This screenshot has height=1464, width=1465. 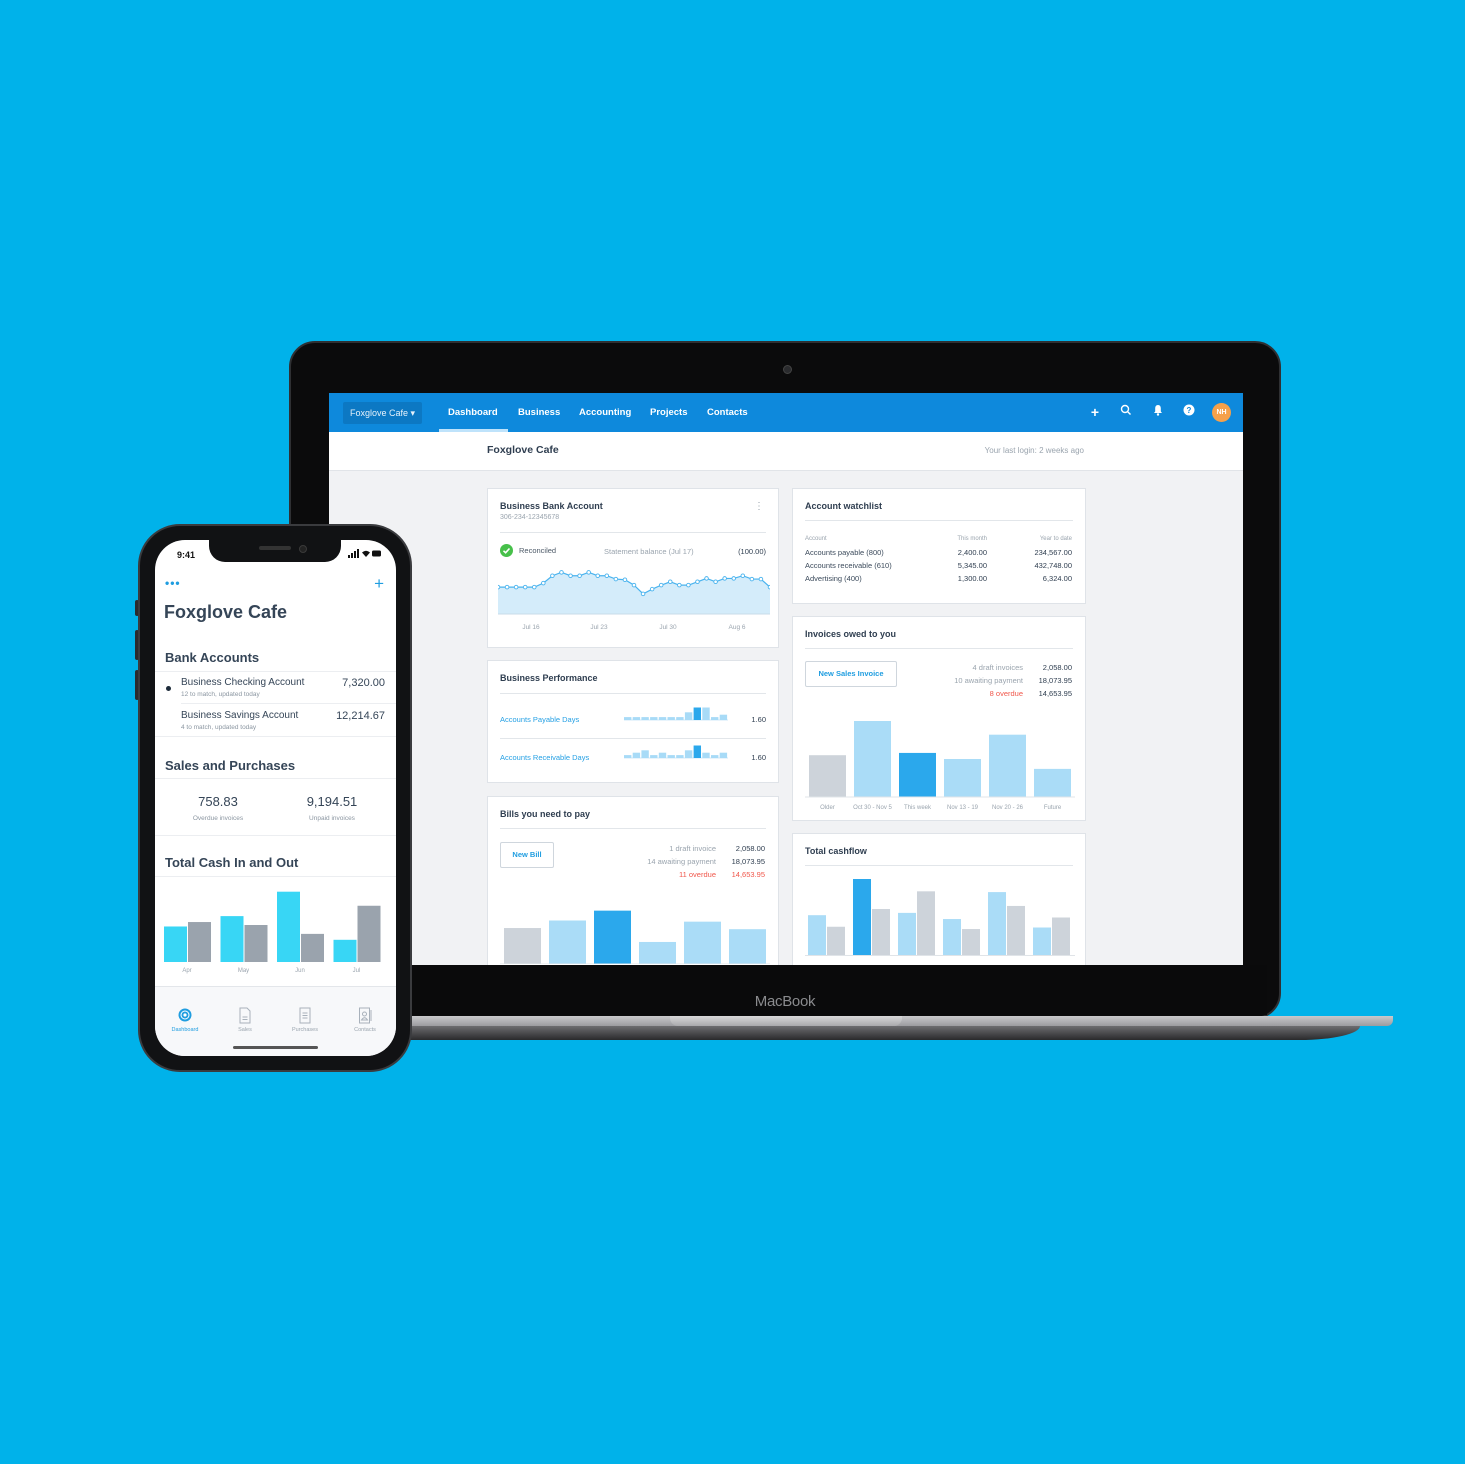 I want to click on card-title: Business Performance, so click(x=549, y=678).